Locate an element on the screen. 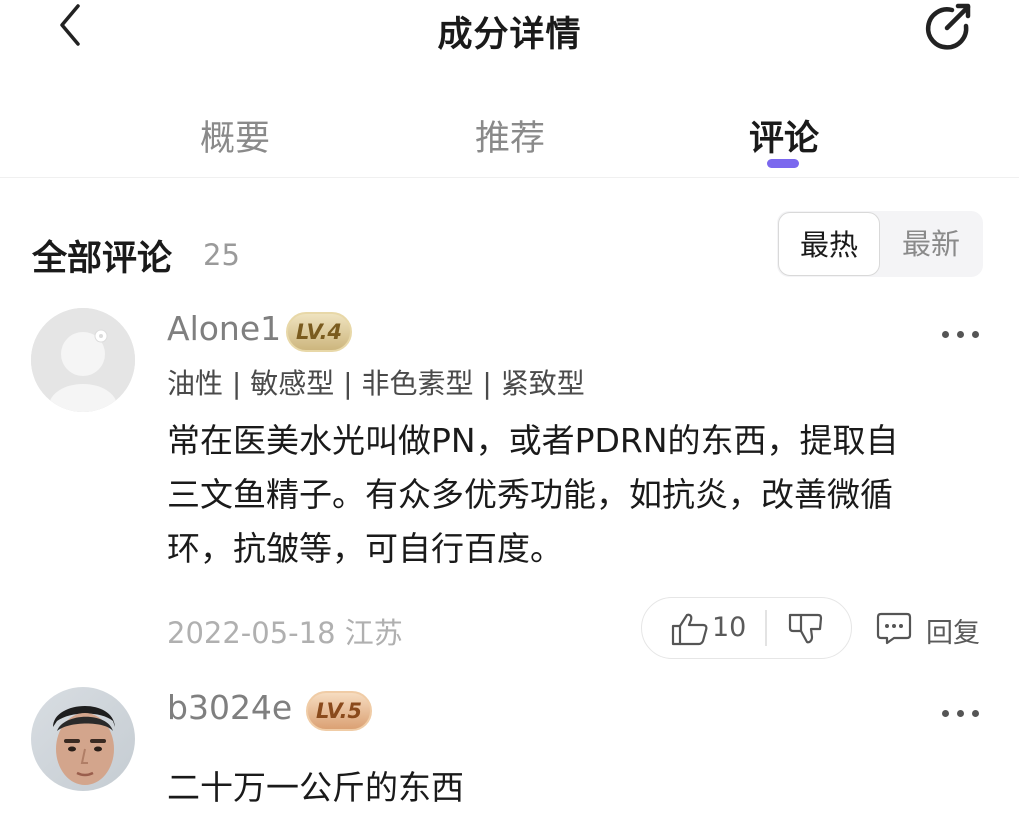 The image size is (1019, 834). default-avatar-icon is located at coordinates (83, 360).